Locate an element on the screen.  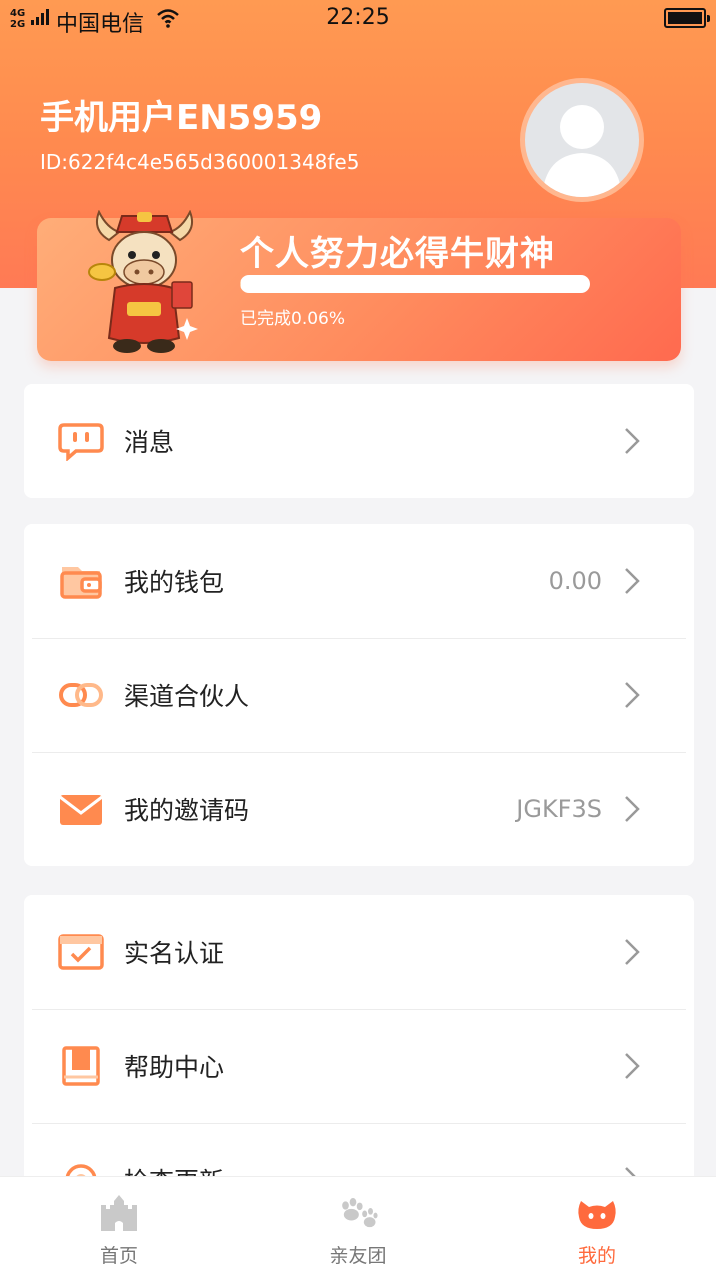
bottom-tab-bar: 首页 亲友团 我的 is located at coordinates (358, 1226).